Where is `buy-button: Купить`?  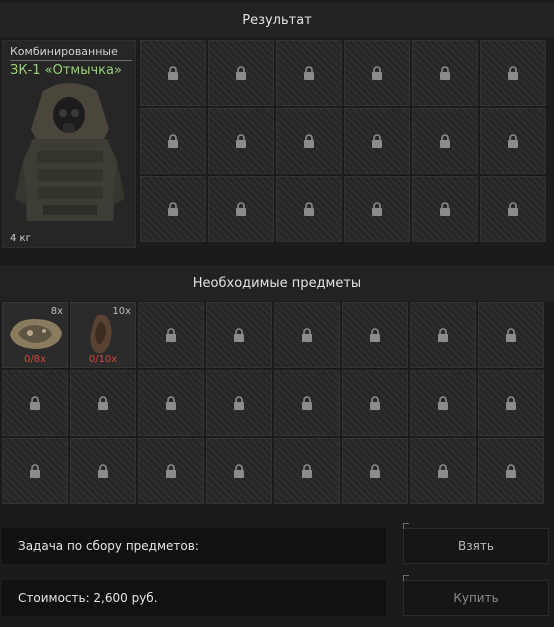 buy-button: Купить is located at coordinates (476, 595).